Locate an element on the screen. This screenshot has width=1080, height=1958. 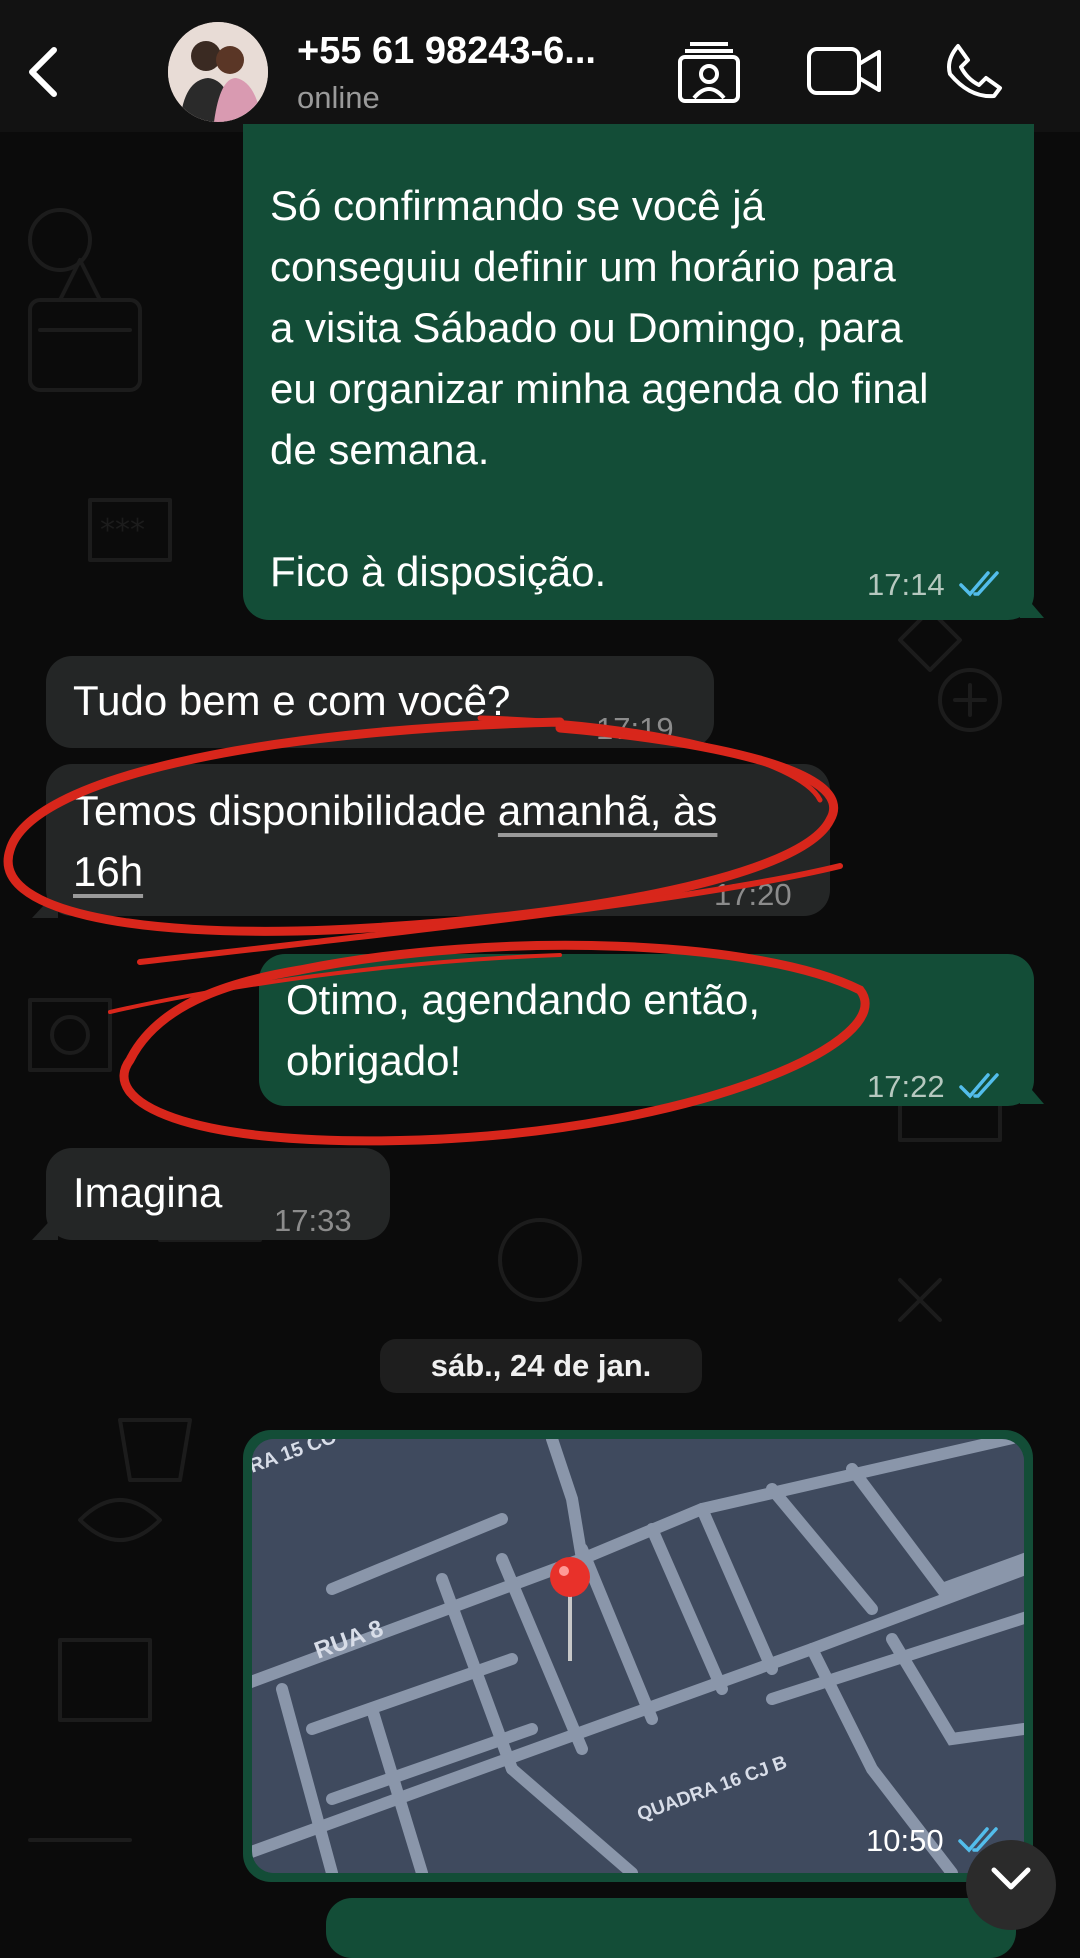
contact-card-icon is located at coordinates (709, 73).